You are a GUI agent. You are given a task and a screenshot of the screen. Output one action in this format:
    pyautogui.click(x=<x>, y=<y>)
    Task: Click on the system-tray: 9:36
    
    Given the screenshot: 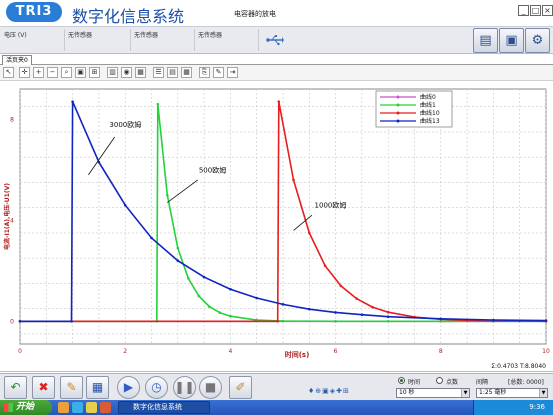 What is the action you would take?
    pyautogui.click(x=513, y=407)
    